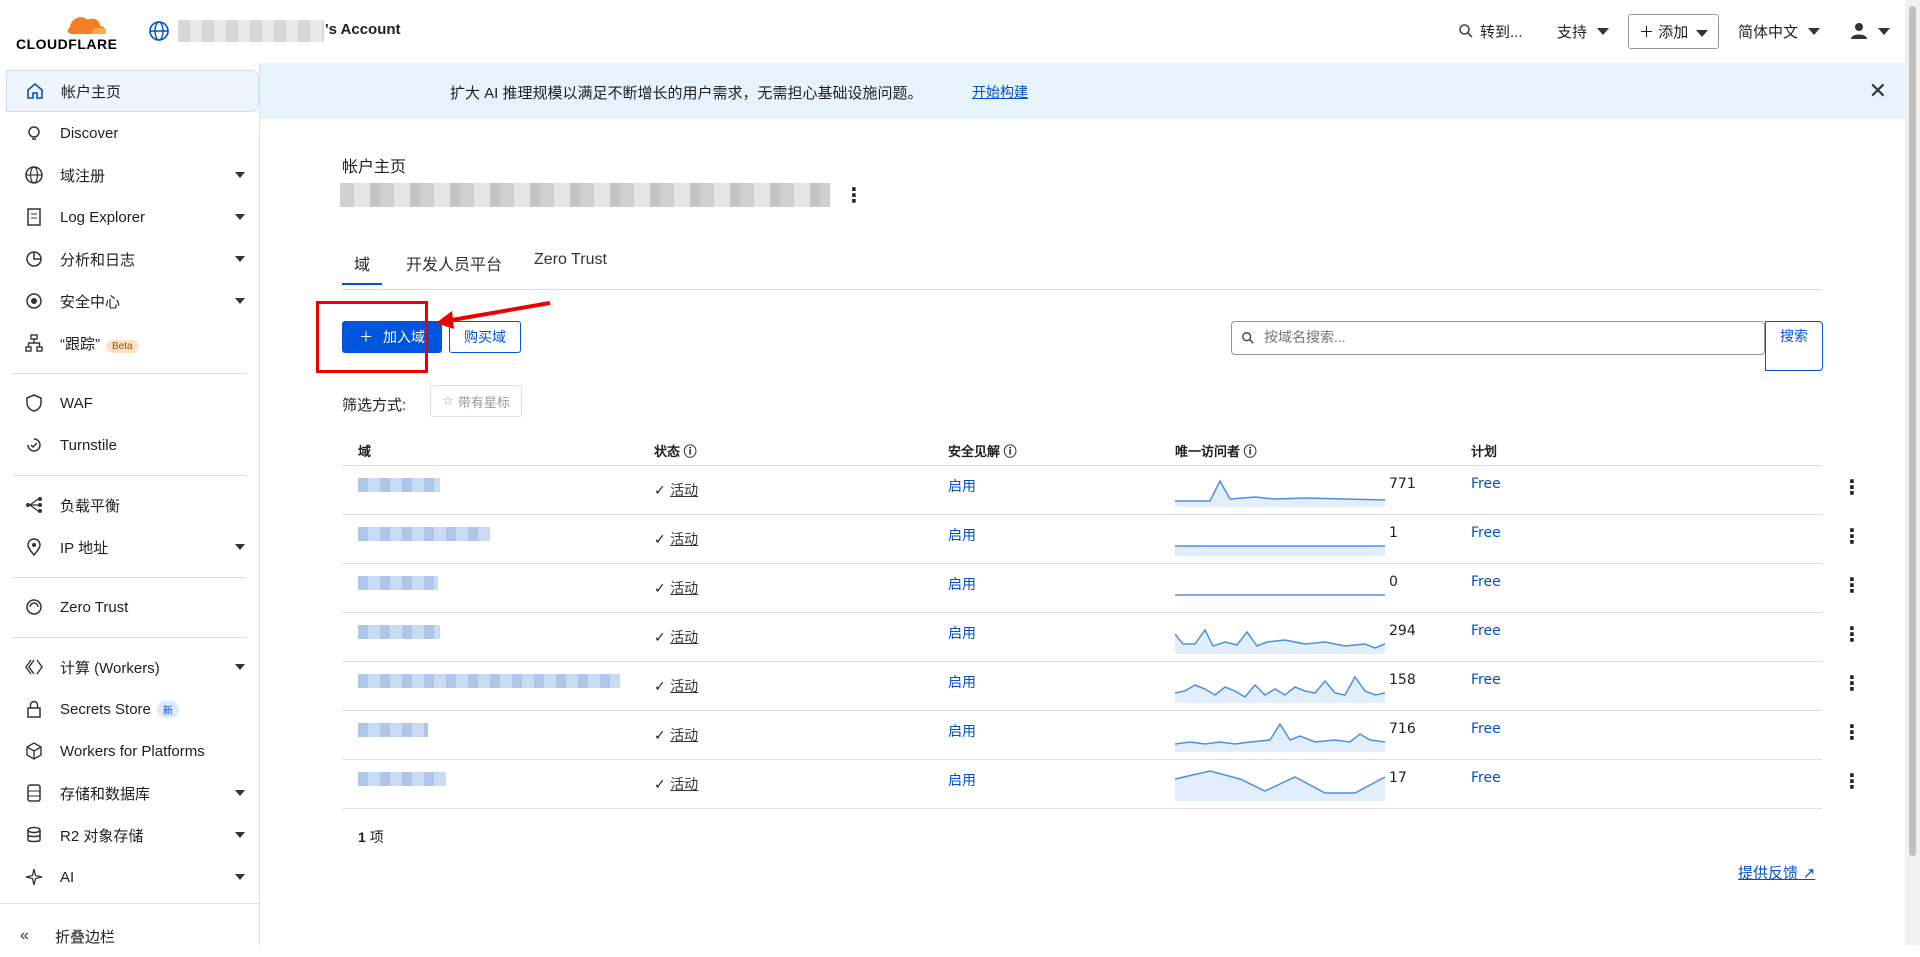  Describe the element at coordinates (129, 403) in the screenshot. I see `sidebar-item-waf: WAF` at that location.